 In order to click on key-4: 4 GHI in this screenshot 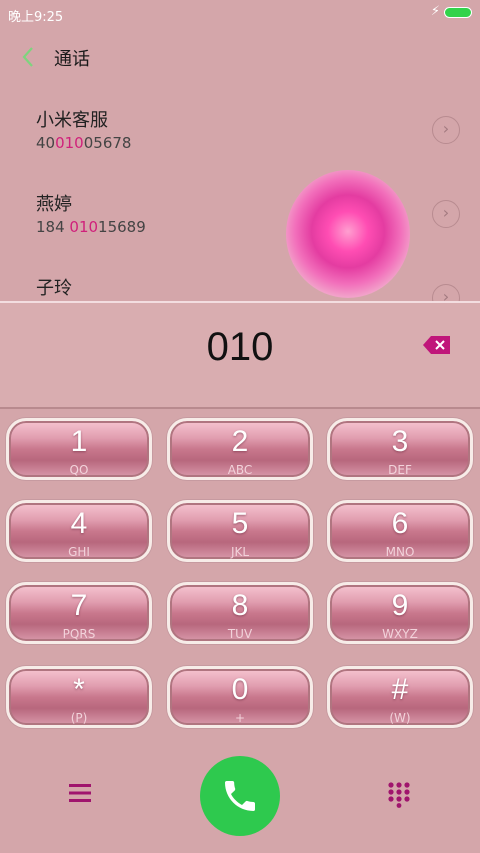, I will do `click(79, 531)`.